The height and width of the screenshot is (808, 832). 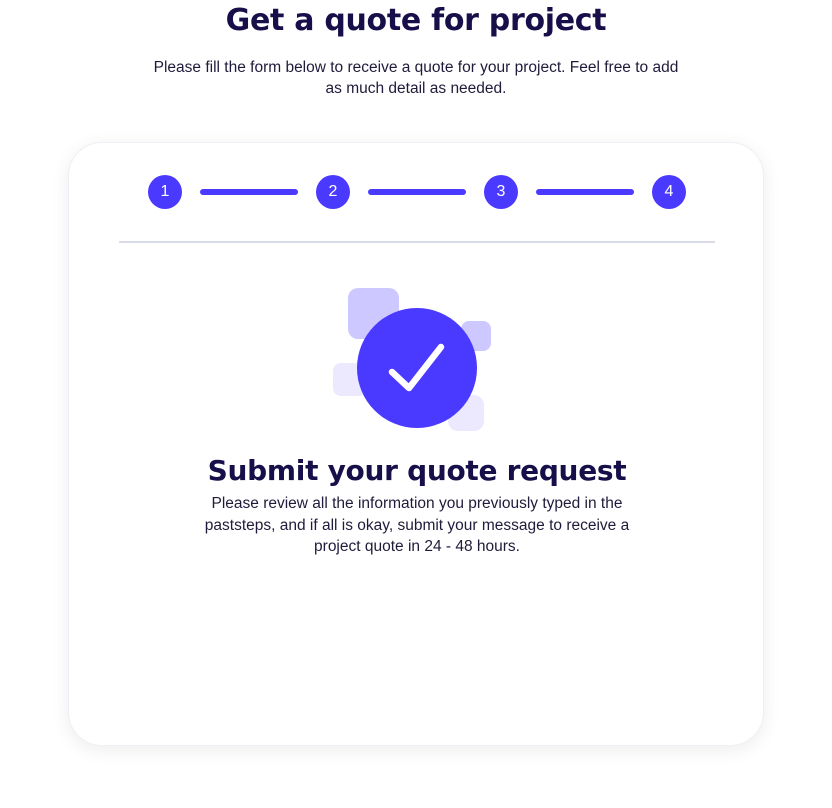 I want to click on stepper-divider, so click(x=417, y=242).